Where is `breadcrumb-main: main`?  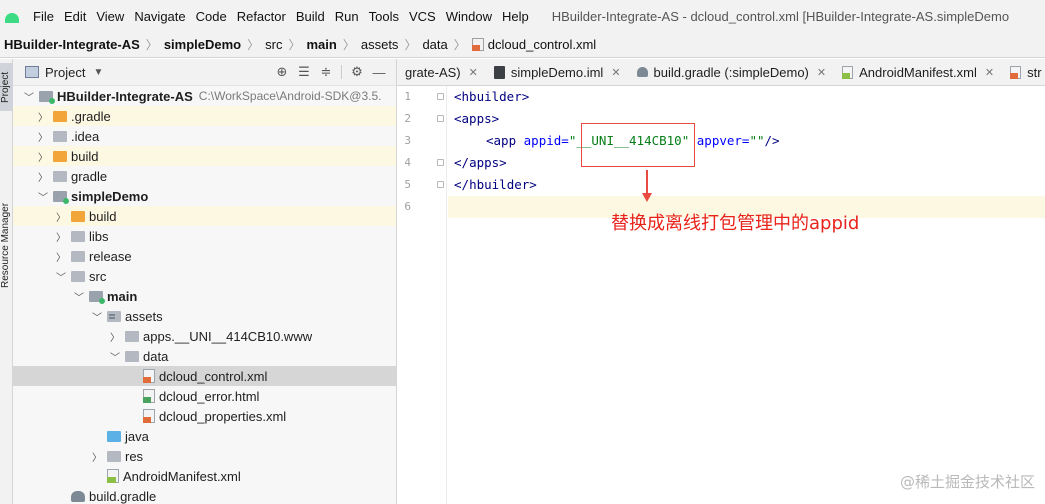 breadcrumb-main: main is located at coordinates (322, 44).